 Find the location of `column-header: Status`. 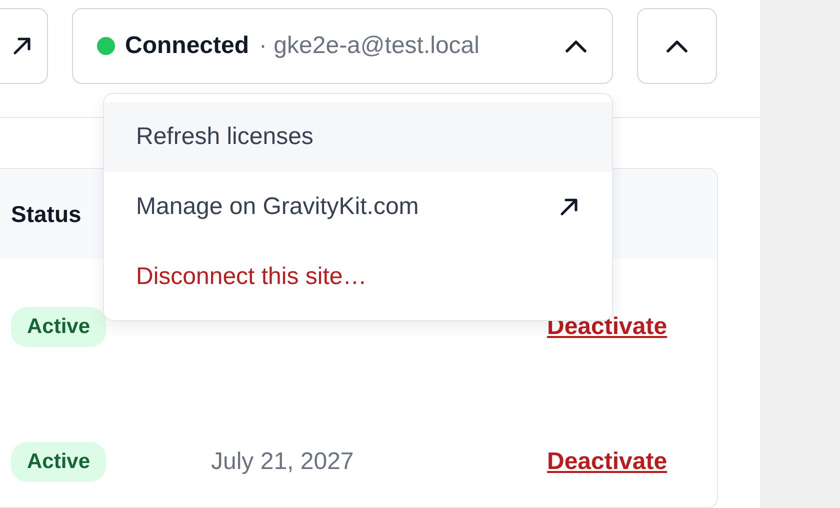

column-header: Status is located at coordinates (46, 214).